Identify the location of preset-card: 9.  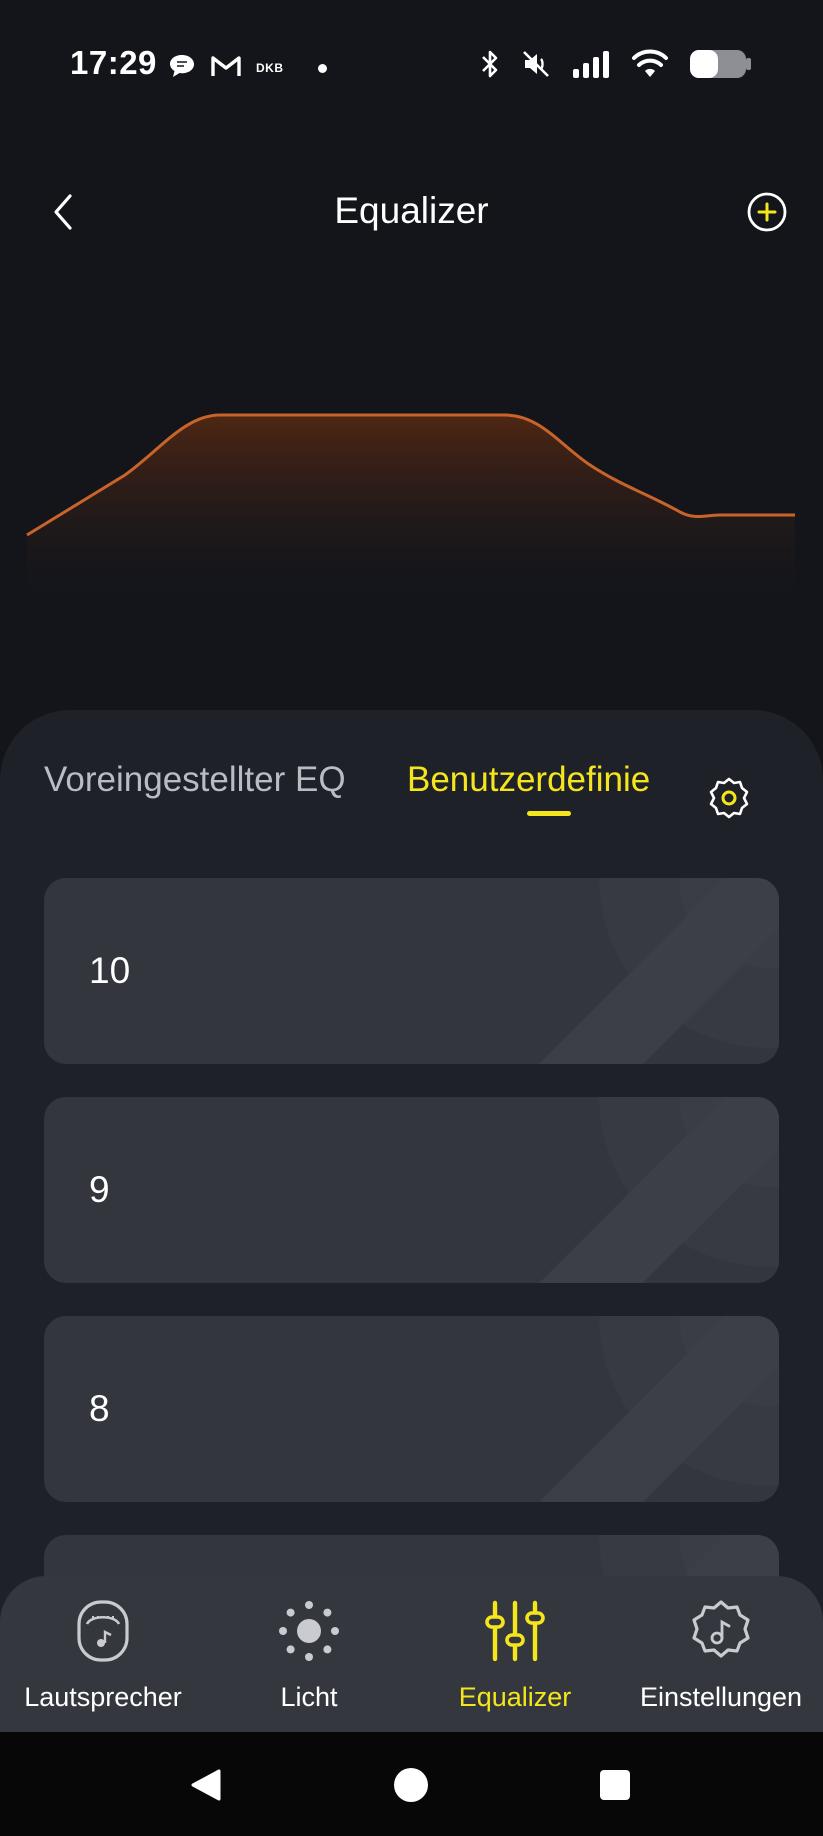
(411, 1190).